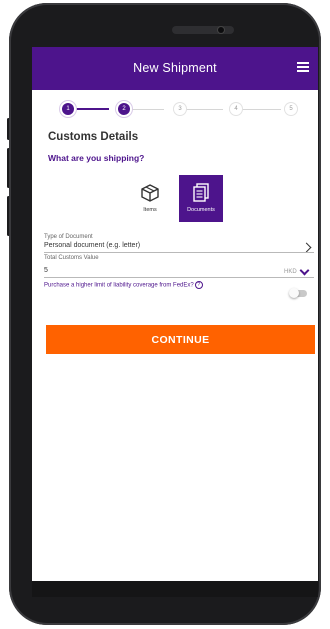 The width and height of the screenshot is (330, 629). Describe the element at coordinates (198, 285) in the screenshot. I see `info-icon: ?` at that location.